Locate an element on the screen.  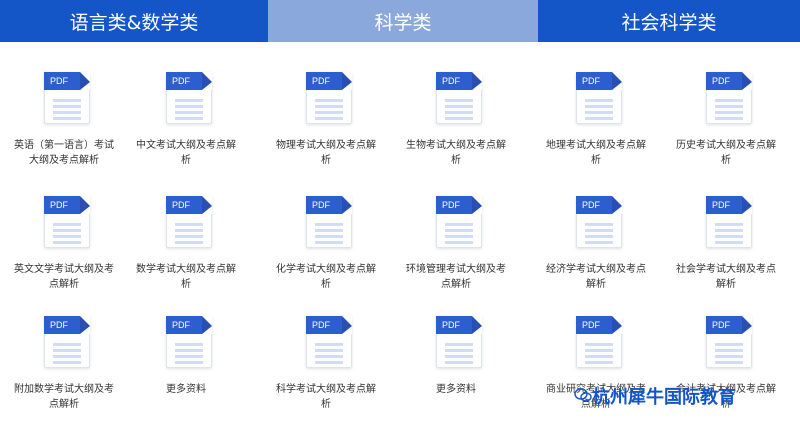
document-item: PDF 科学考试大纲及考点解析 is located at coordinates (326, 348).